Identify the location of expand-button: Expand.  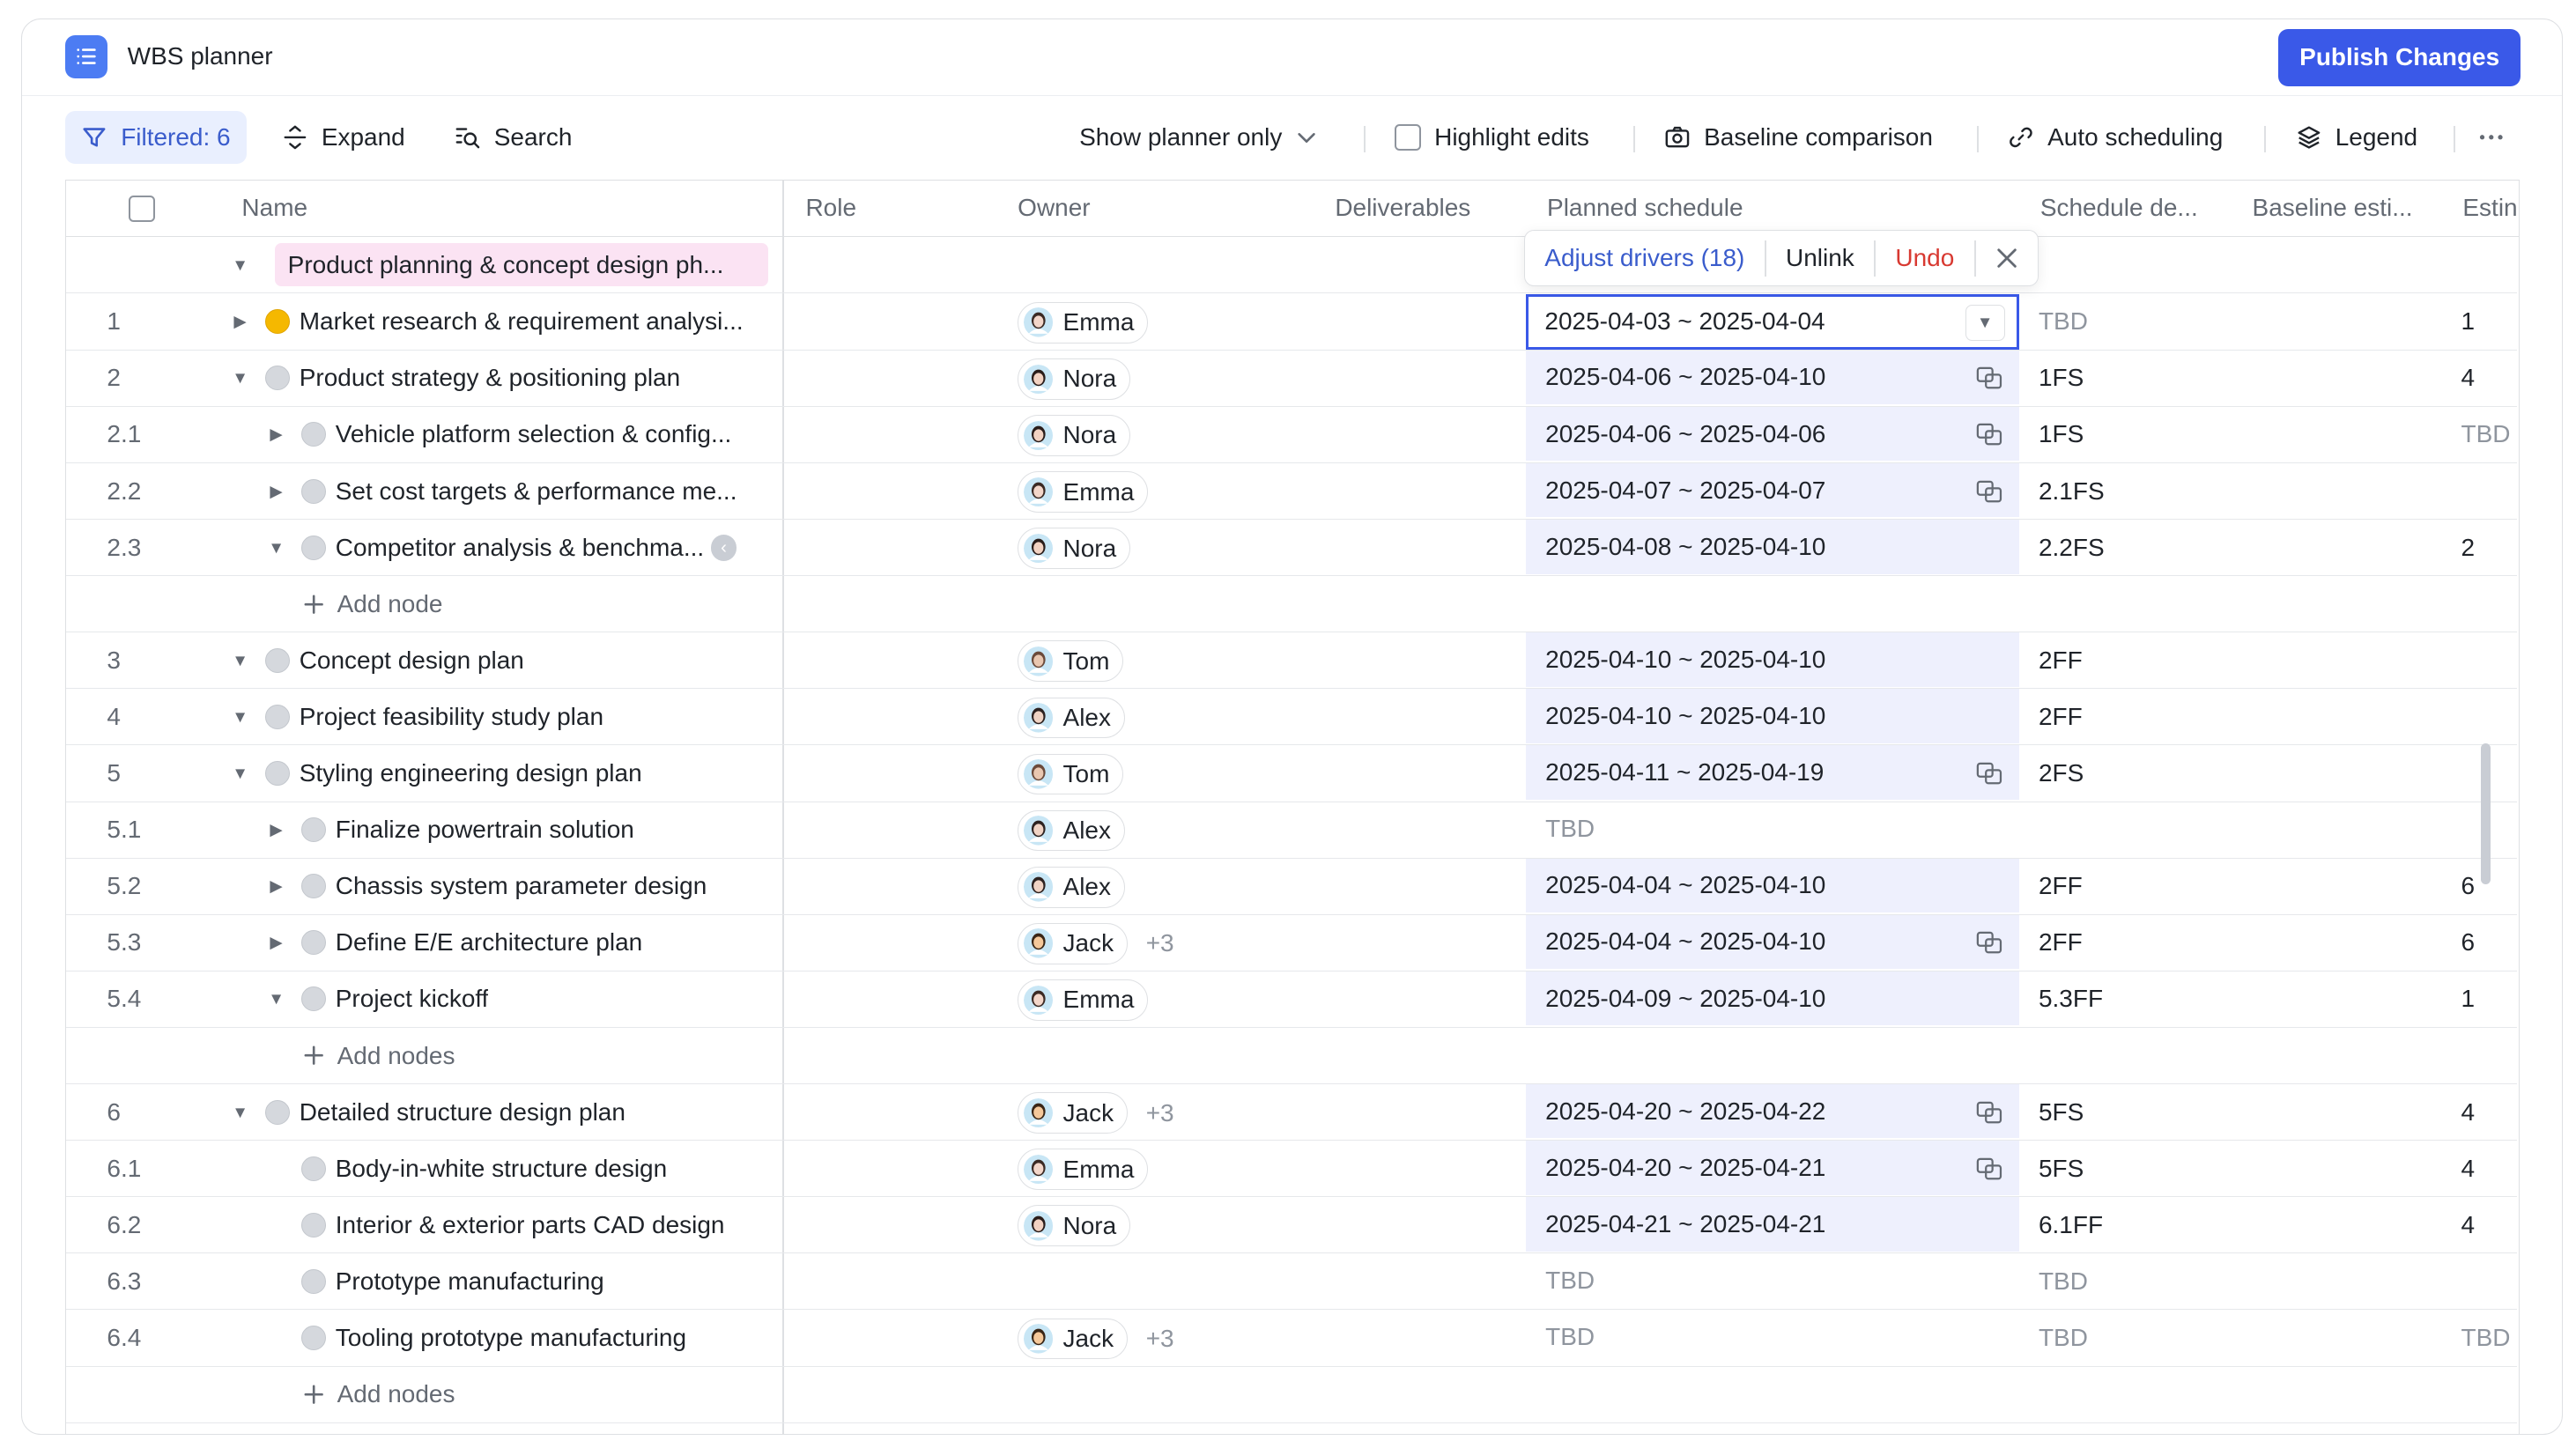
(344, 138).